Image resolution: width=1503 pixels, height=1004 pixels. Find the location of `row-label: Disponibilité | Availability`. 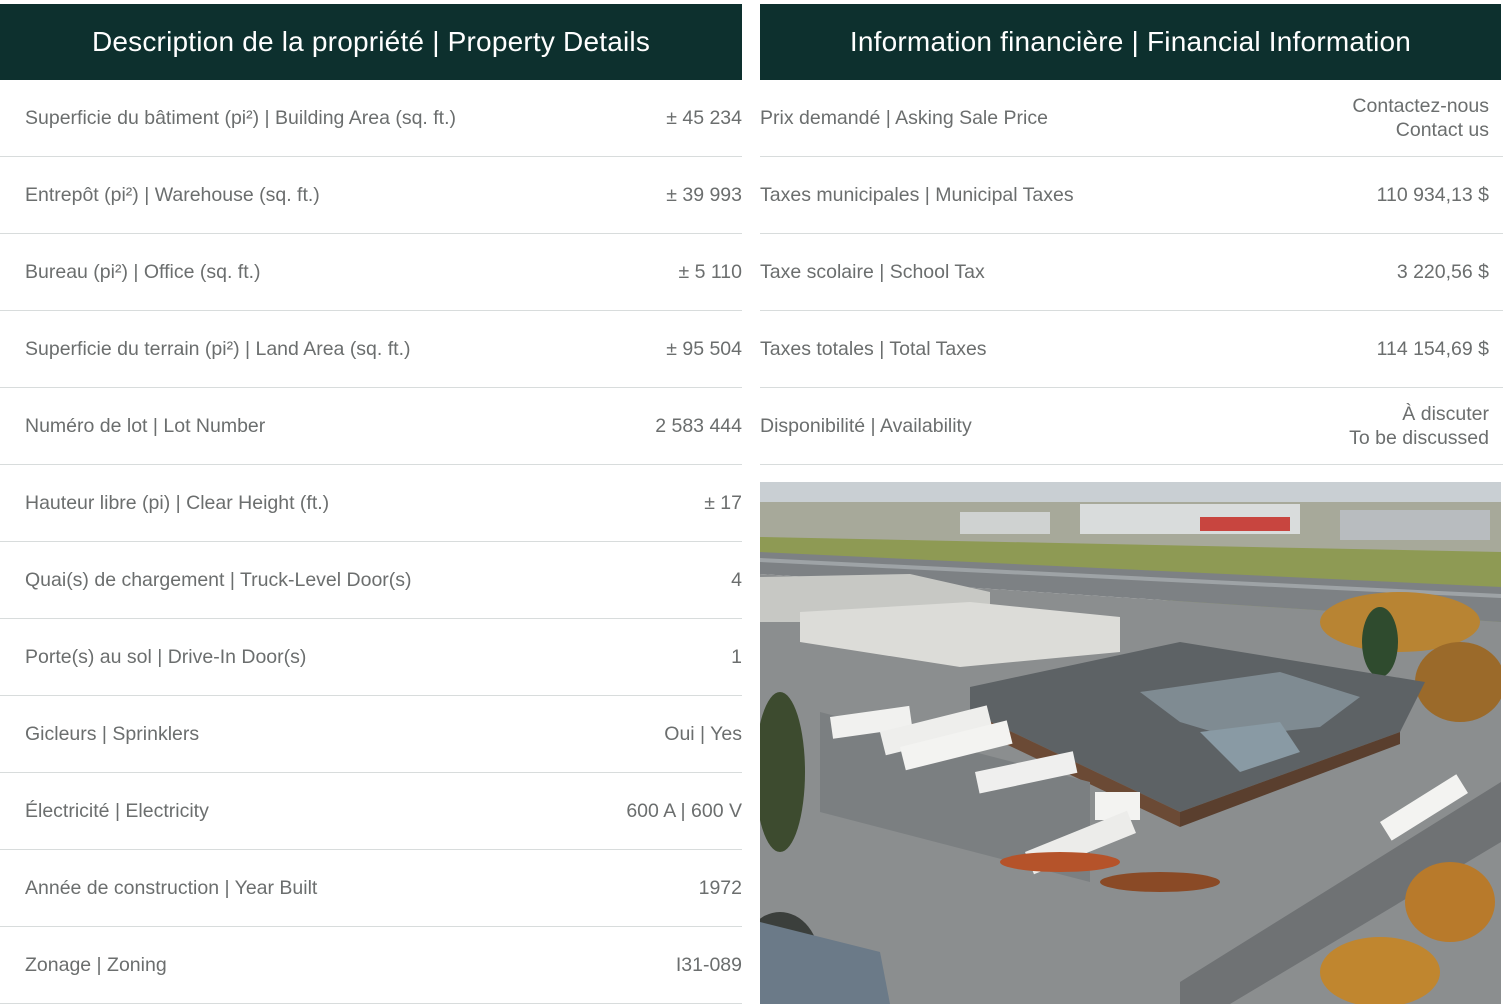

row-label: Disponibilité | Availability is located at coordinates (866, 425).